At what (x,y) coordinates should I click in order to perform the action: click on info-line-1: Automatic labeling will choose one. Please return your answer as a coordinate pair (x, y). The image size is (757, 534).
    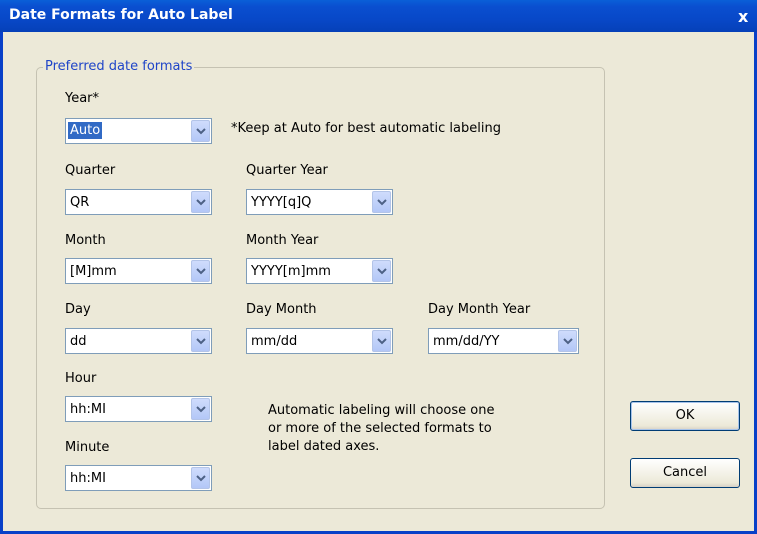
    Looking at the image, I should click on (381, 410).